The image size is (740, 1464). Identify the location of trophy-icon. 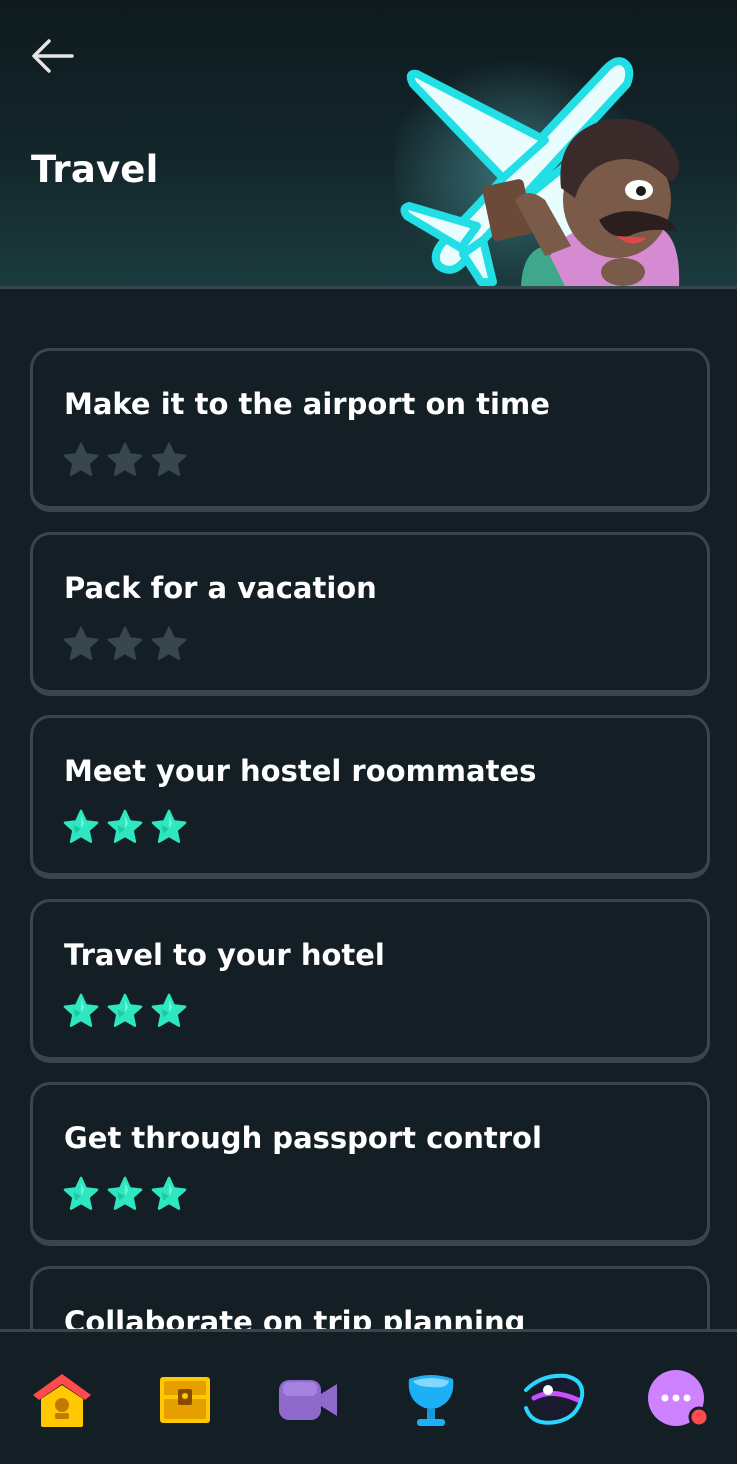
(431, 1400).